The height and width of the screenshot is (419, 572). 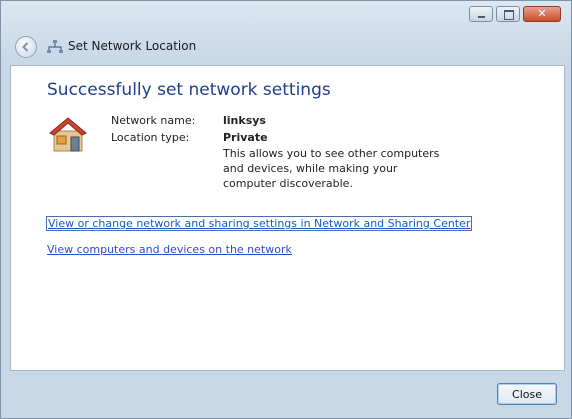 I want to click on close-window-button: ✕, so click(x=542, y=14).